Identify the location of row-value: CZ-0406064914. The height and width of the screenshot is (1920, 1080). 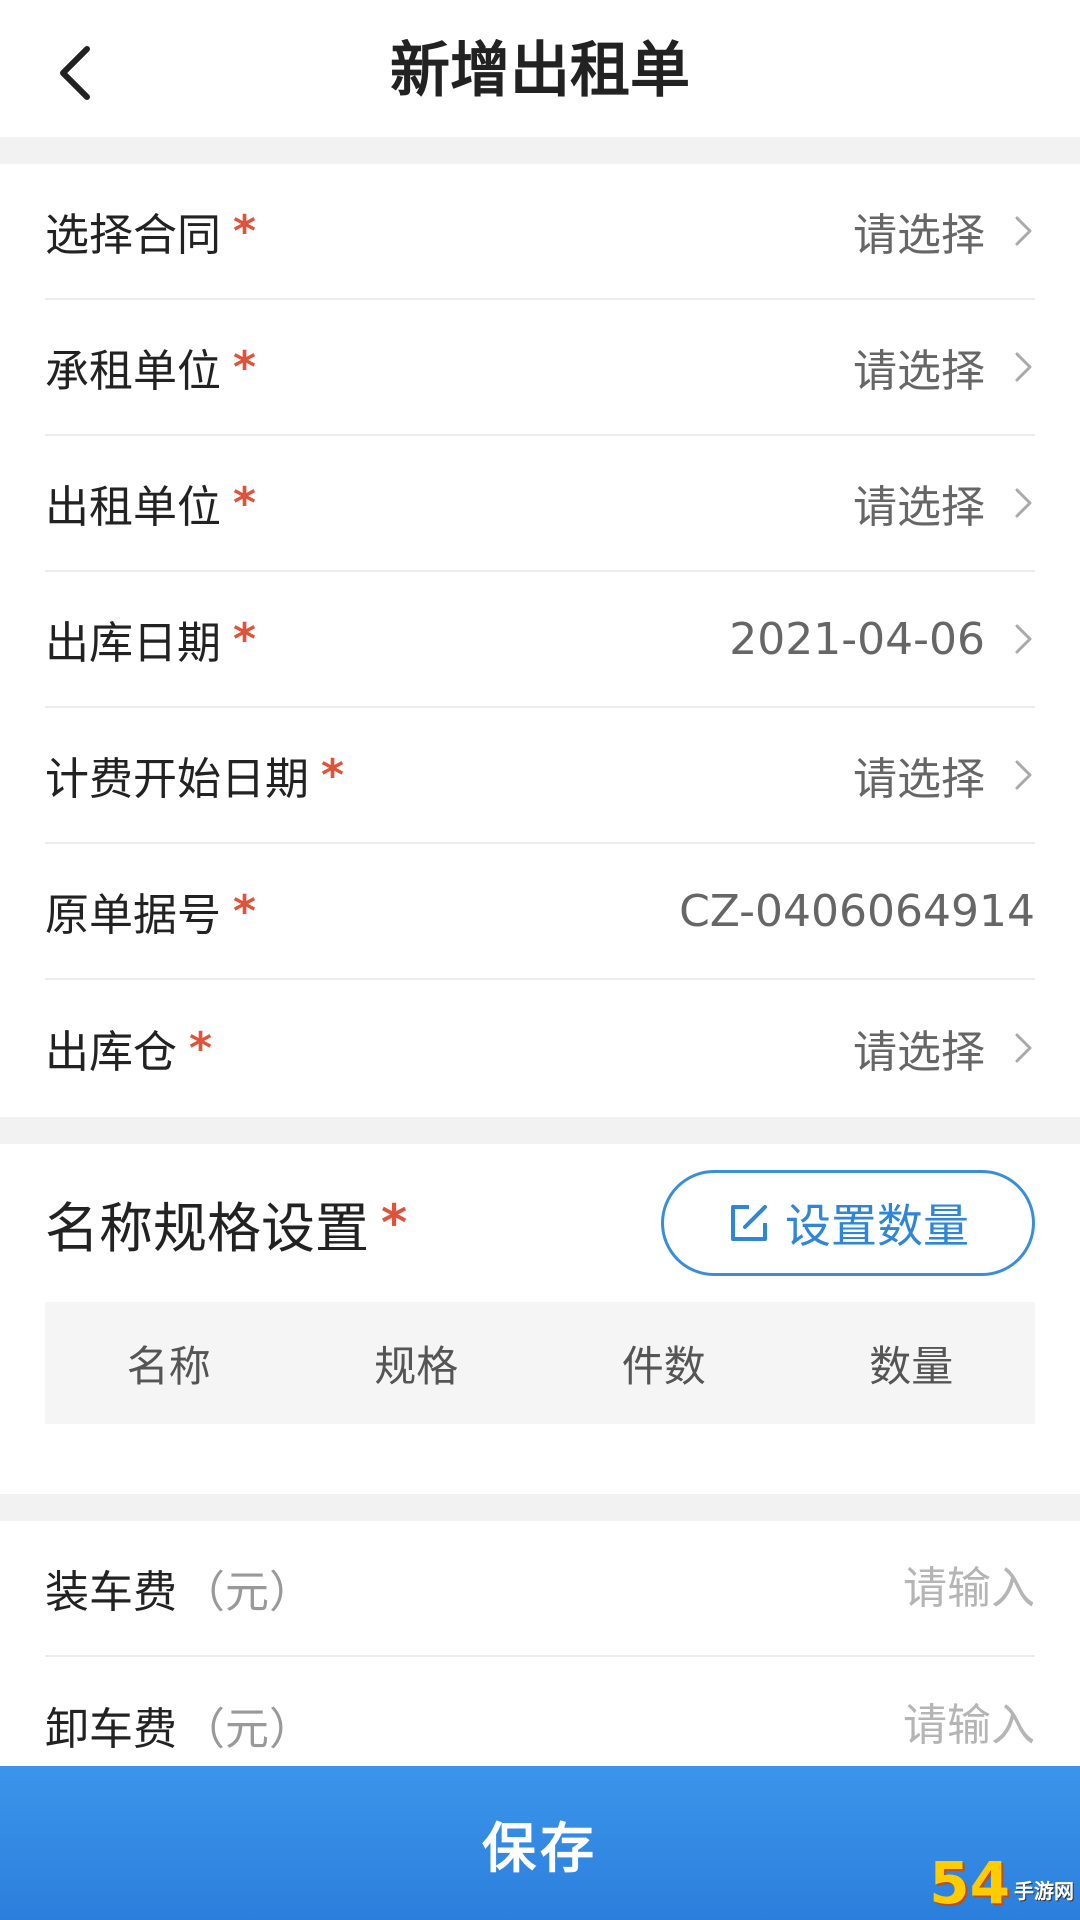
(857, 911).